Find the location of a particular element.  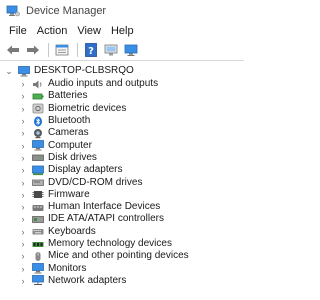

tree-item-label: Disk drives is located at coordinates (72, 157).